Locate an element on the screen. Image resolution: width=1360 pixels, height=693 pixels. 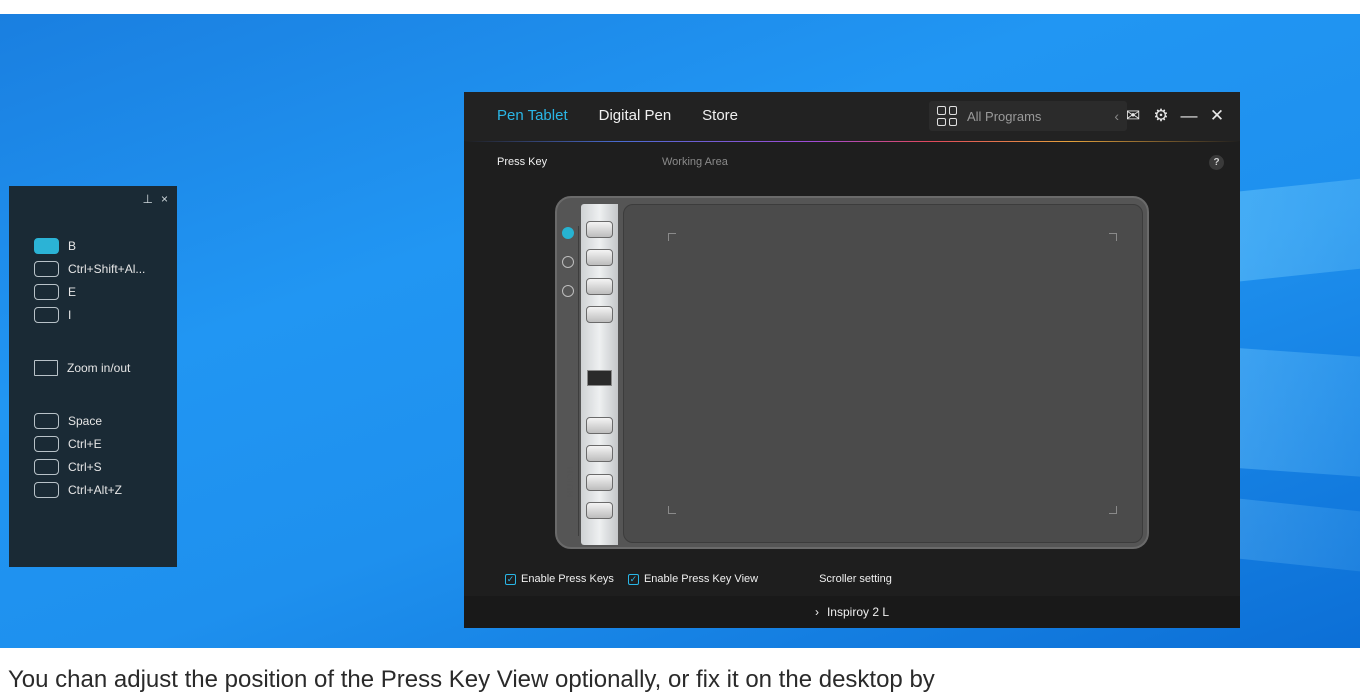
press-key-view-header: ⊥ × is located at coordinates (93, 199).